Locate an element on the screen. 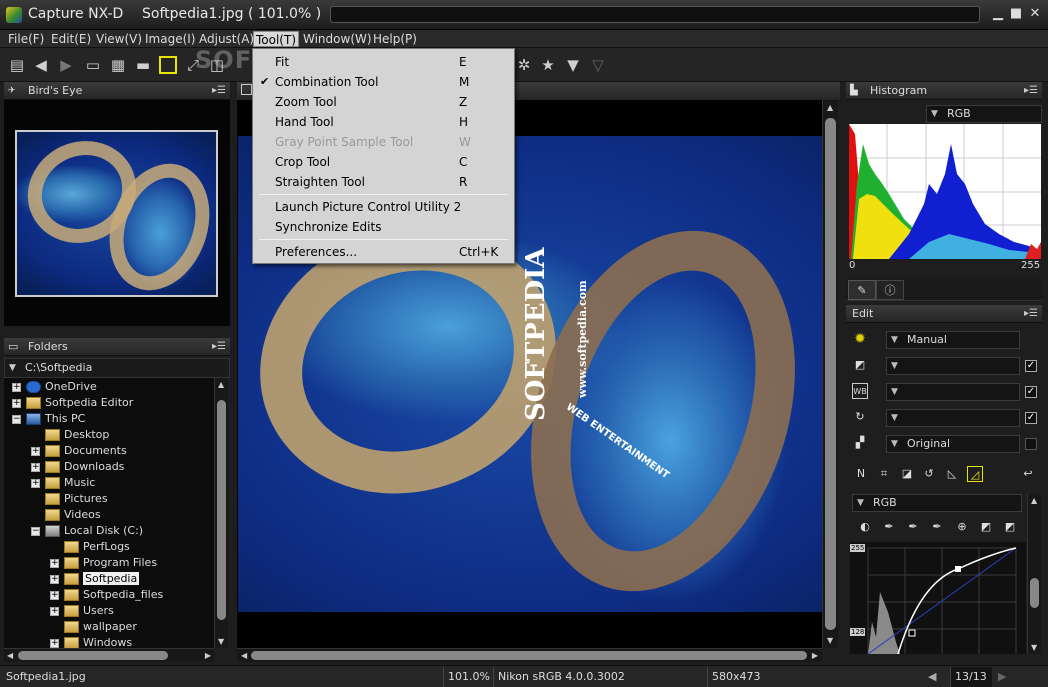 The image size is (1048, 687). tree-item: − Local Disk (C:) is located at coordinates (87, 531).